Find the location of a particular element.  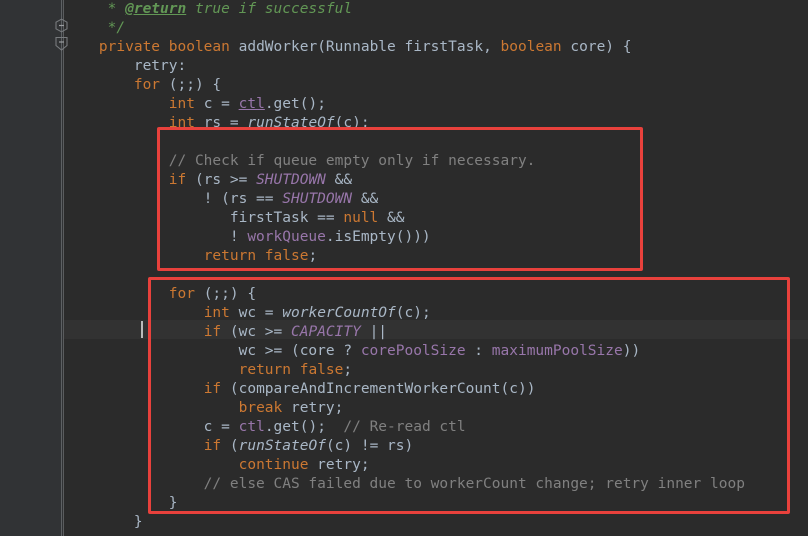

code-token: */ is located at coordinates (95, 28).